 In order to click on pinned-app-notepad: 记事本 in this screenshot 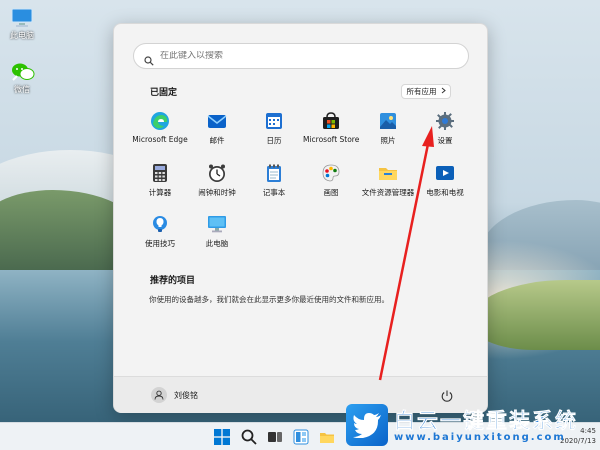, I will do `click(274, 182)`.